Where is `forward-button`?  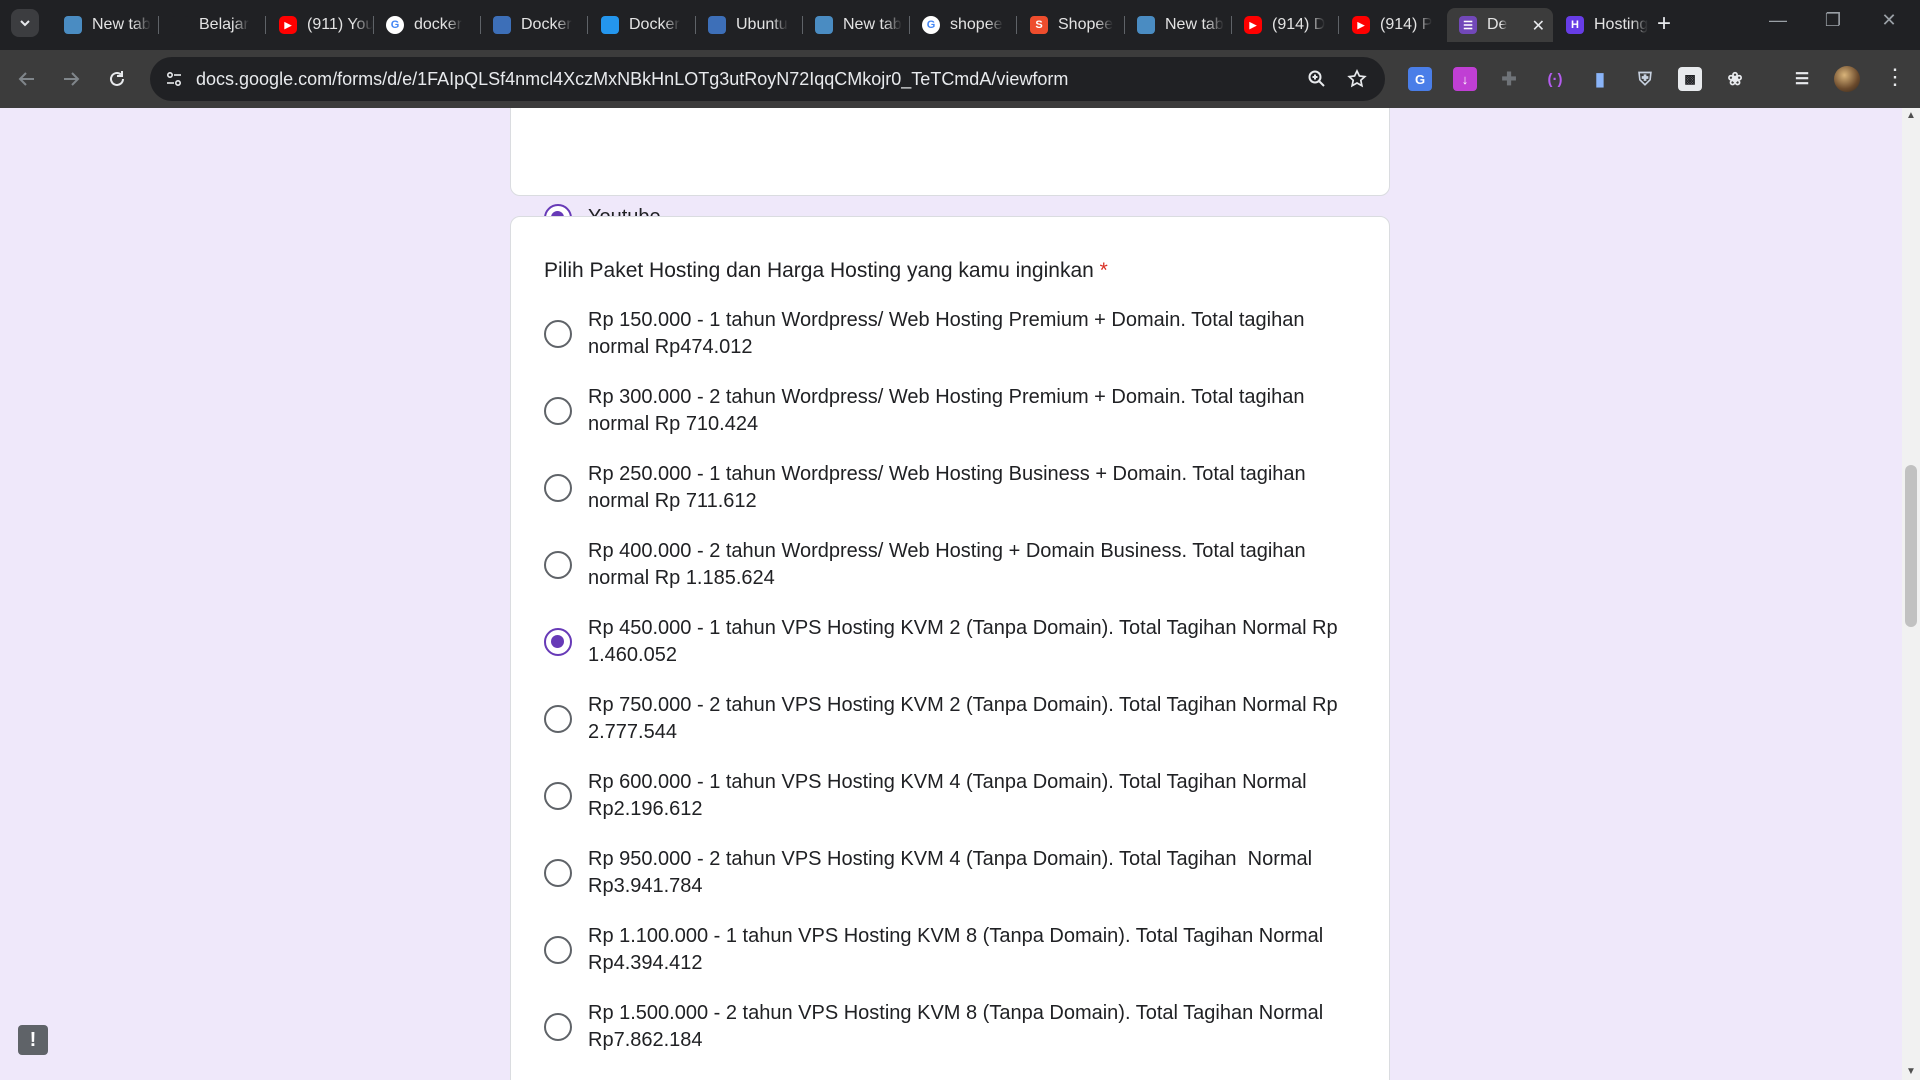 forward-button is located at coordinates (71, 79).